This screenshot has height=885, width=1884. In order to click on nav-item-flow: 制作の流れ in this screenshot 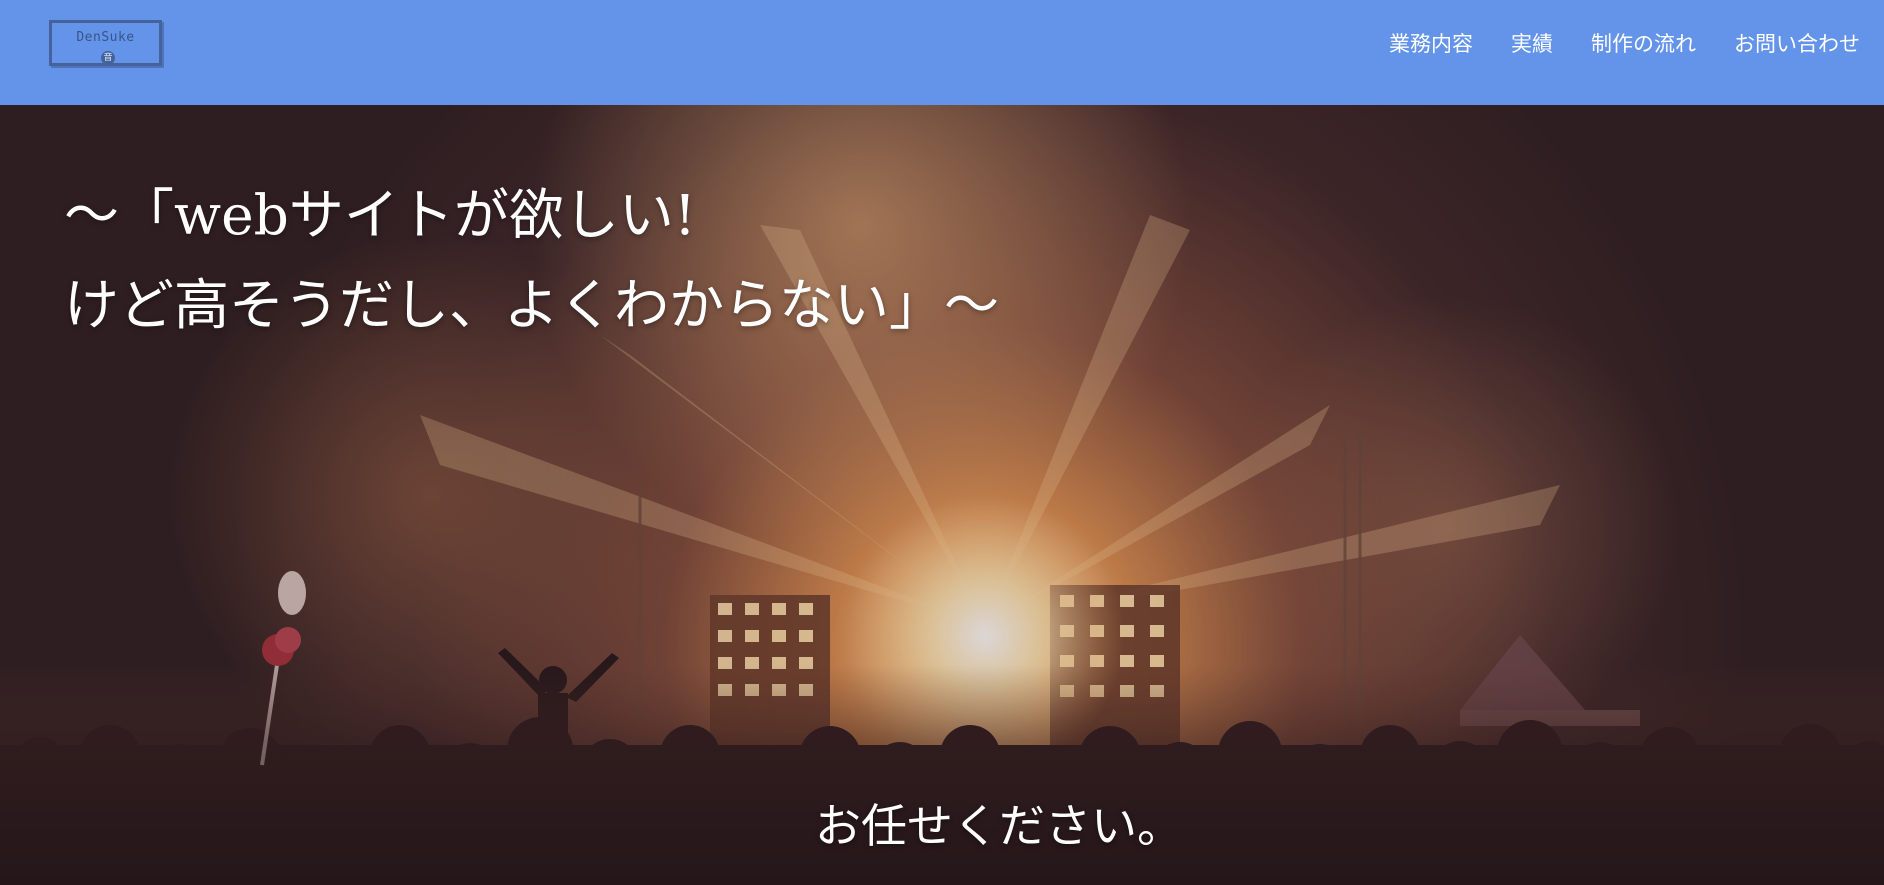, I will do `click(1624, 44)`.